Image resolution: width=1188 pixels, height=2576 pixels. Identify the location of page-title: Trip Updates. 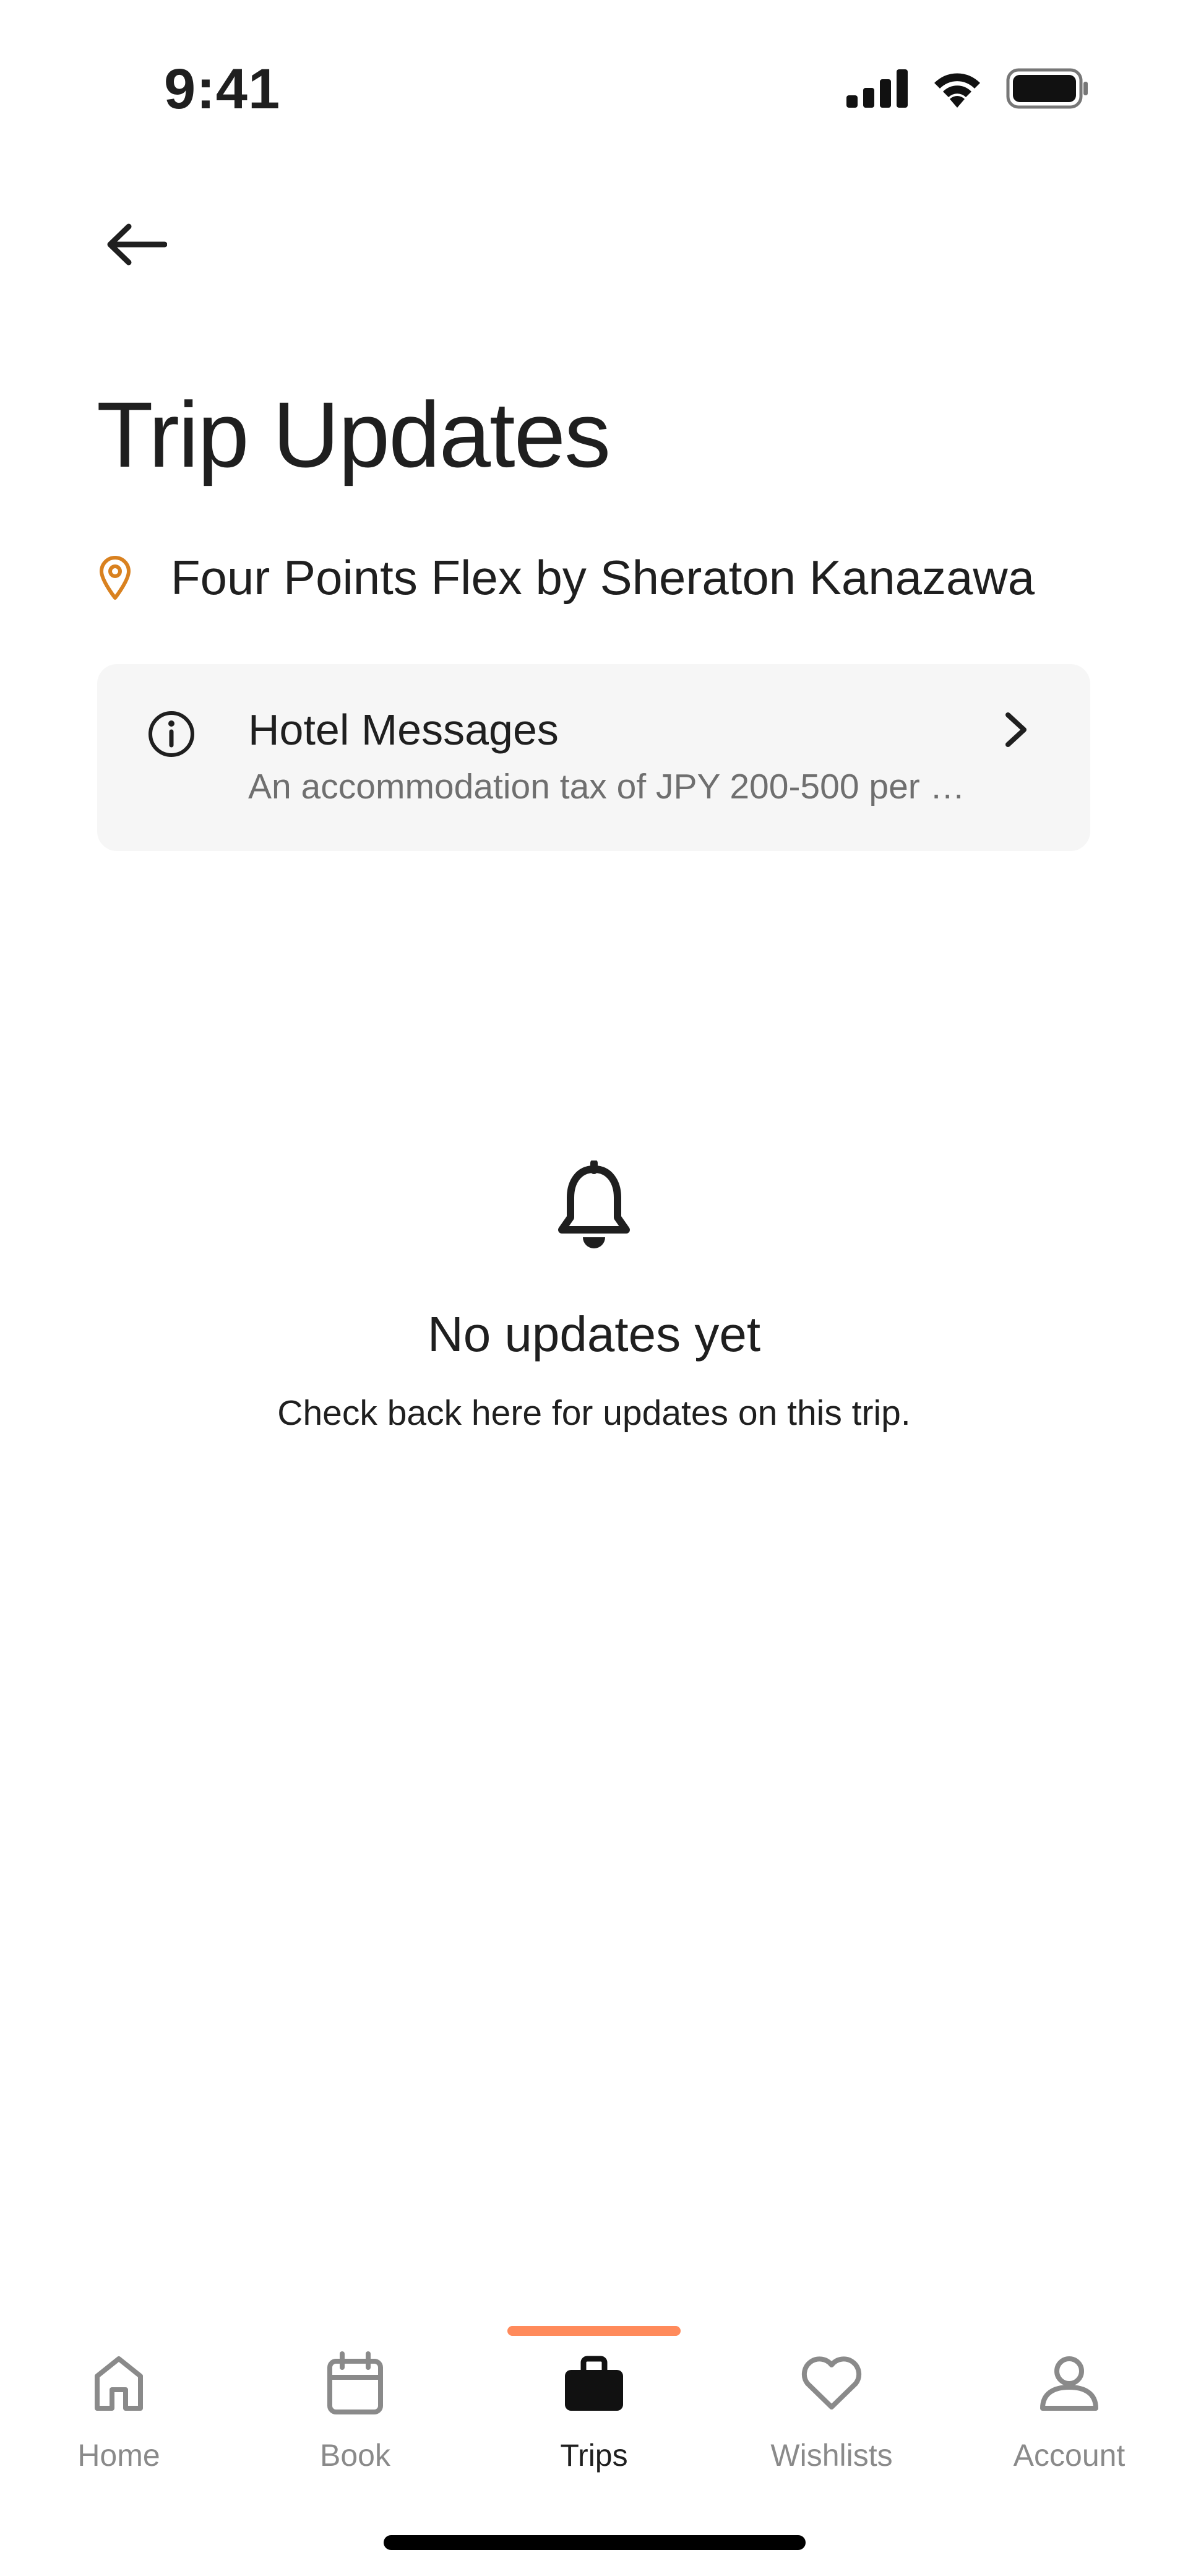
(354, 434).